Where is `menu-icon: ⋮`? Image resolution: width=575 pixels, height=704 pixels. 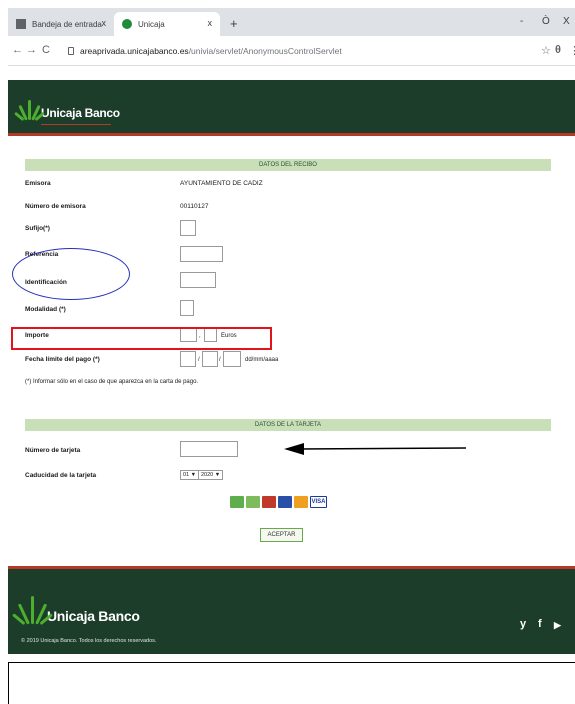 menu-icon: ⋮ is located at coordinates (572, 50).